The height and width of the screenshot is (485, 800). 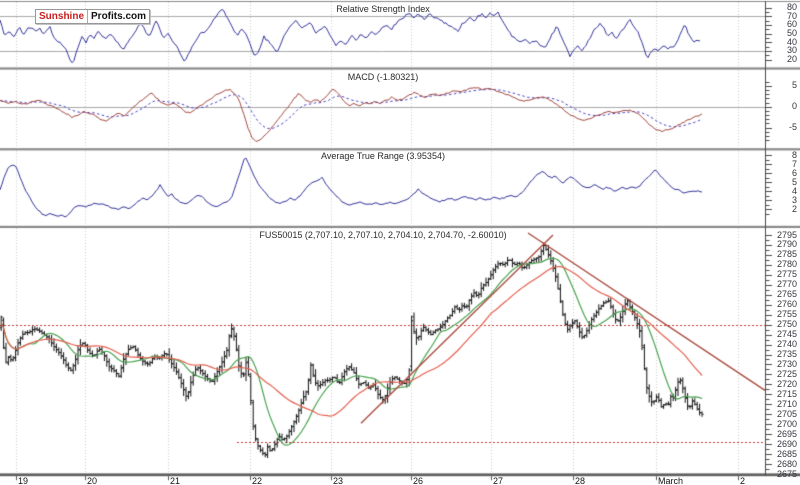 What do you see at coordinates (23, 480) in the screenshot?
I see `x-axis-label: 19` at bounding box center [23, 480].